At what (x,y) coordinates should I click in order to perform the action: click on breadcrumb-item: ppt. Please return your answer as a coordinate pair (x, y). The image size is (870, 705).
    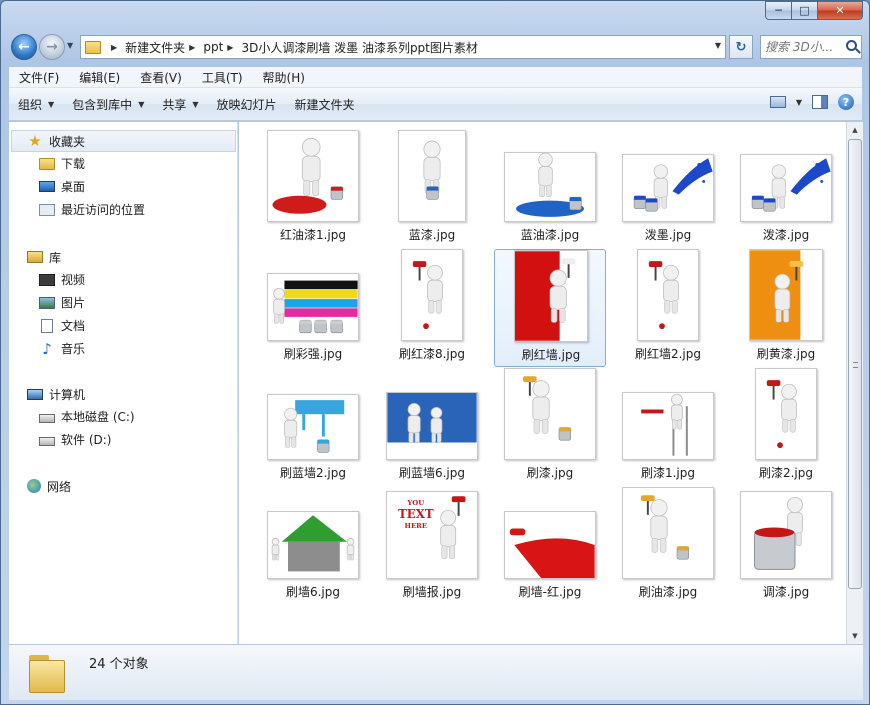
    Looking at the image, I should click on (213, 47).